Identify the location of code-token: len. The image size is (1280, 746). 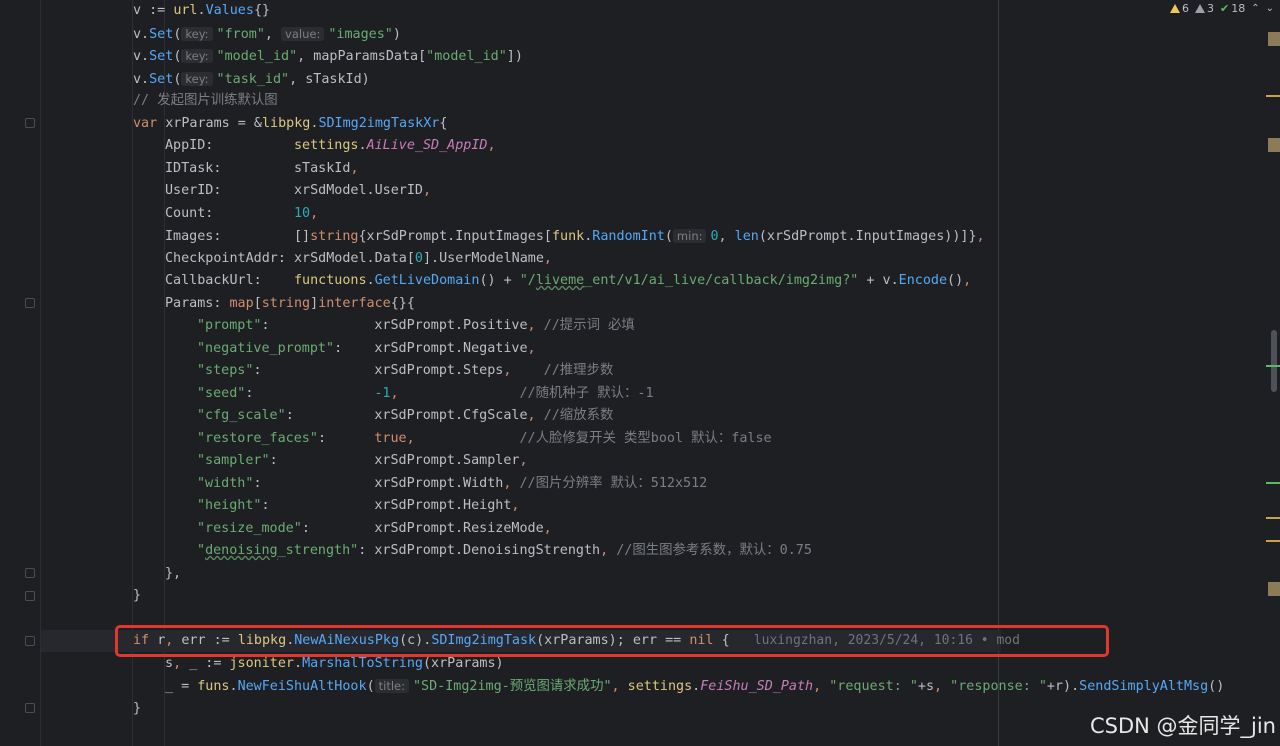
(746, 236).